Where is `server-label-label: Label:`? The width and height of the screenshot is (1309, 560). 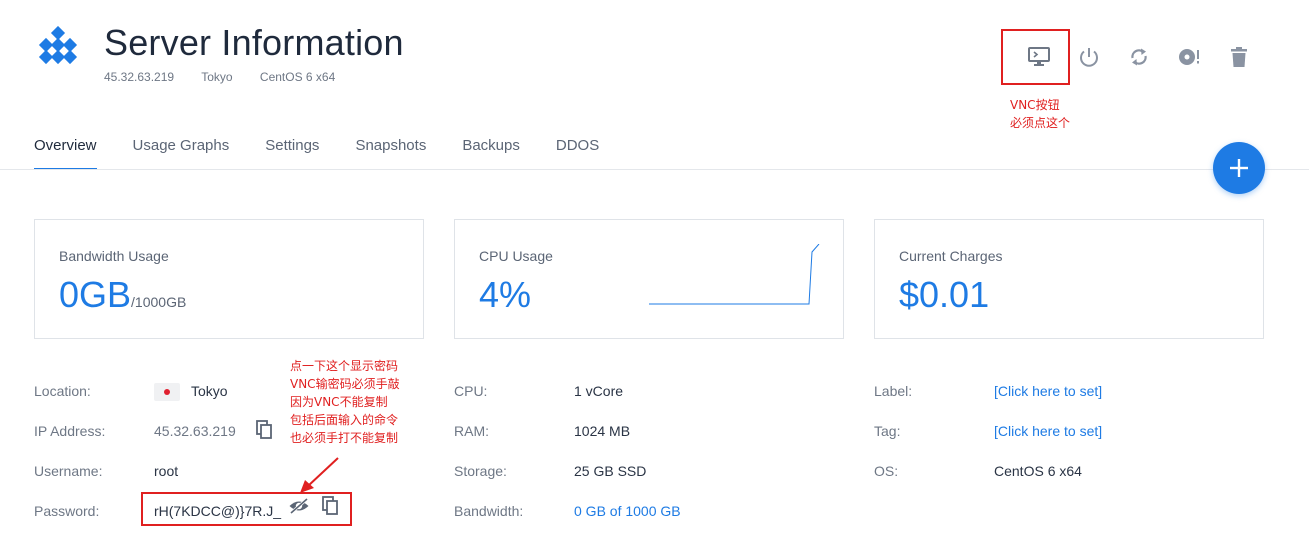
server-label-label: Label: is located at coordinates (893, 391).